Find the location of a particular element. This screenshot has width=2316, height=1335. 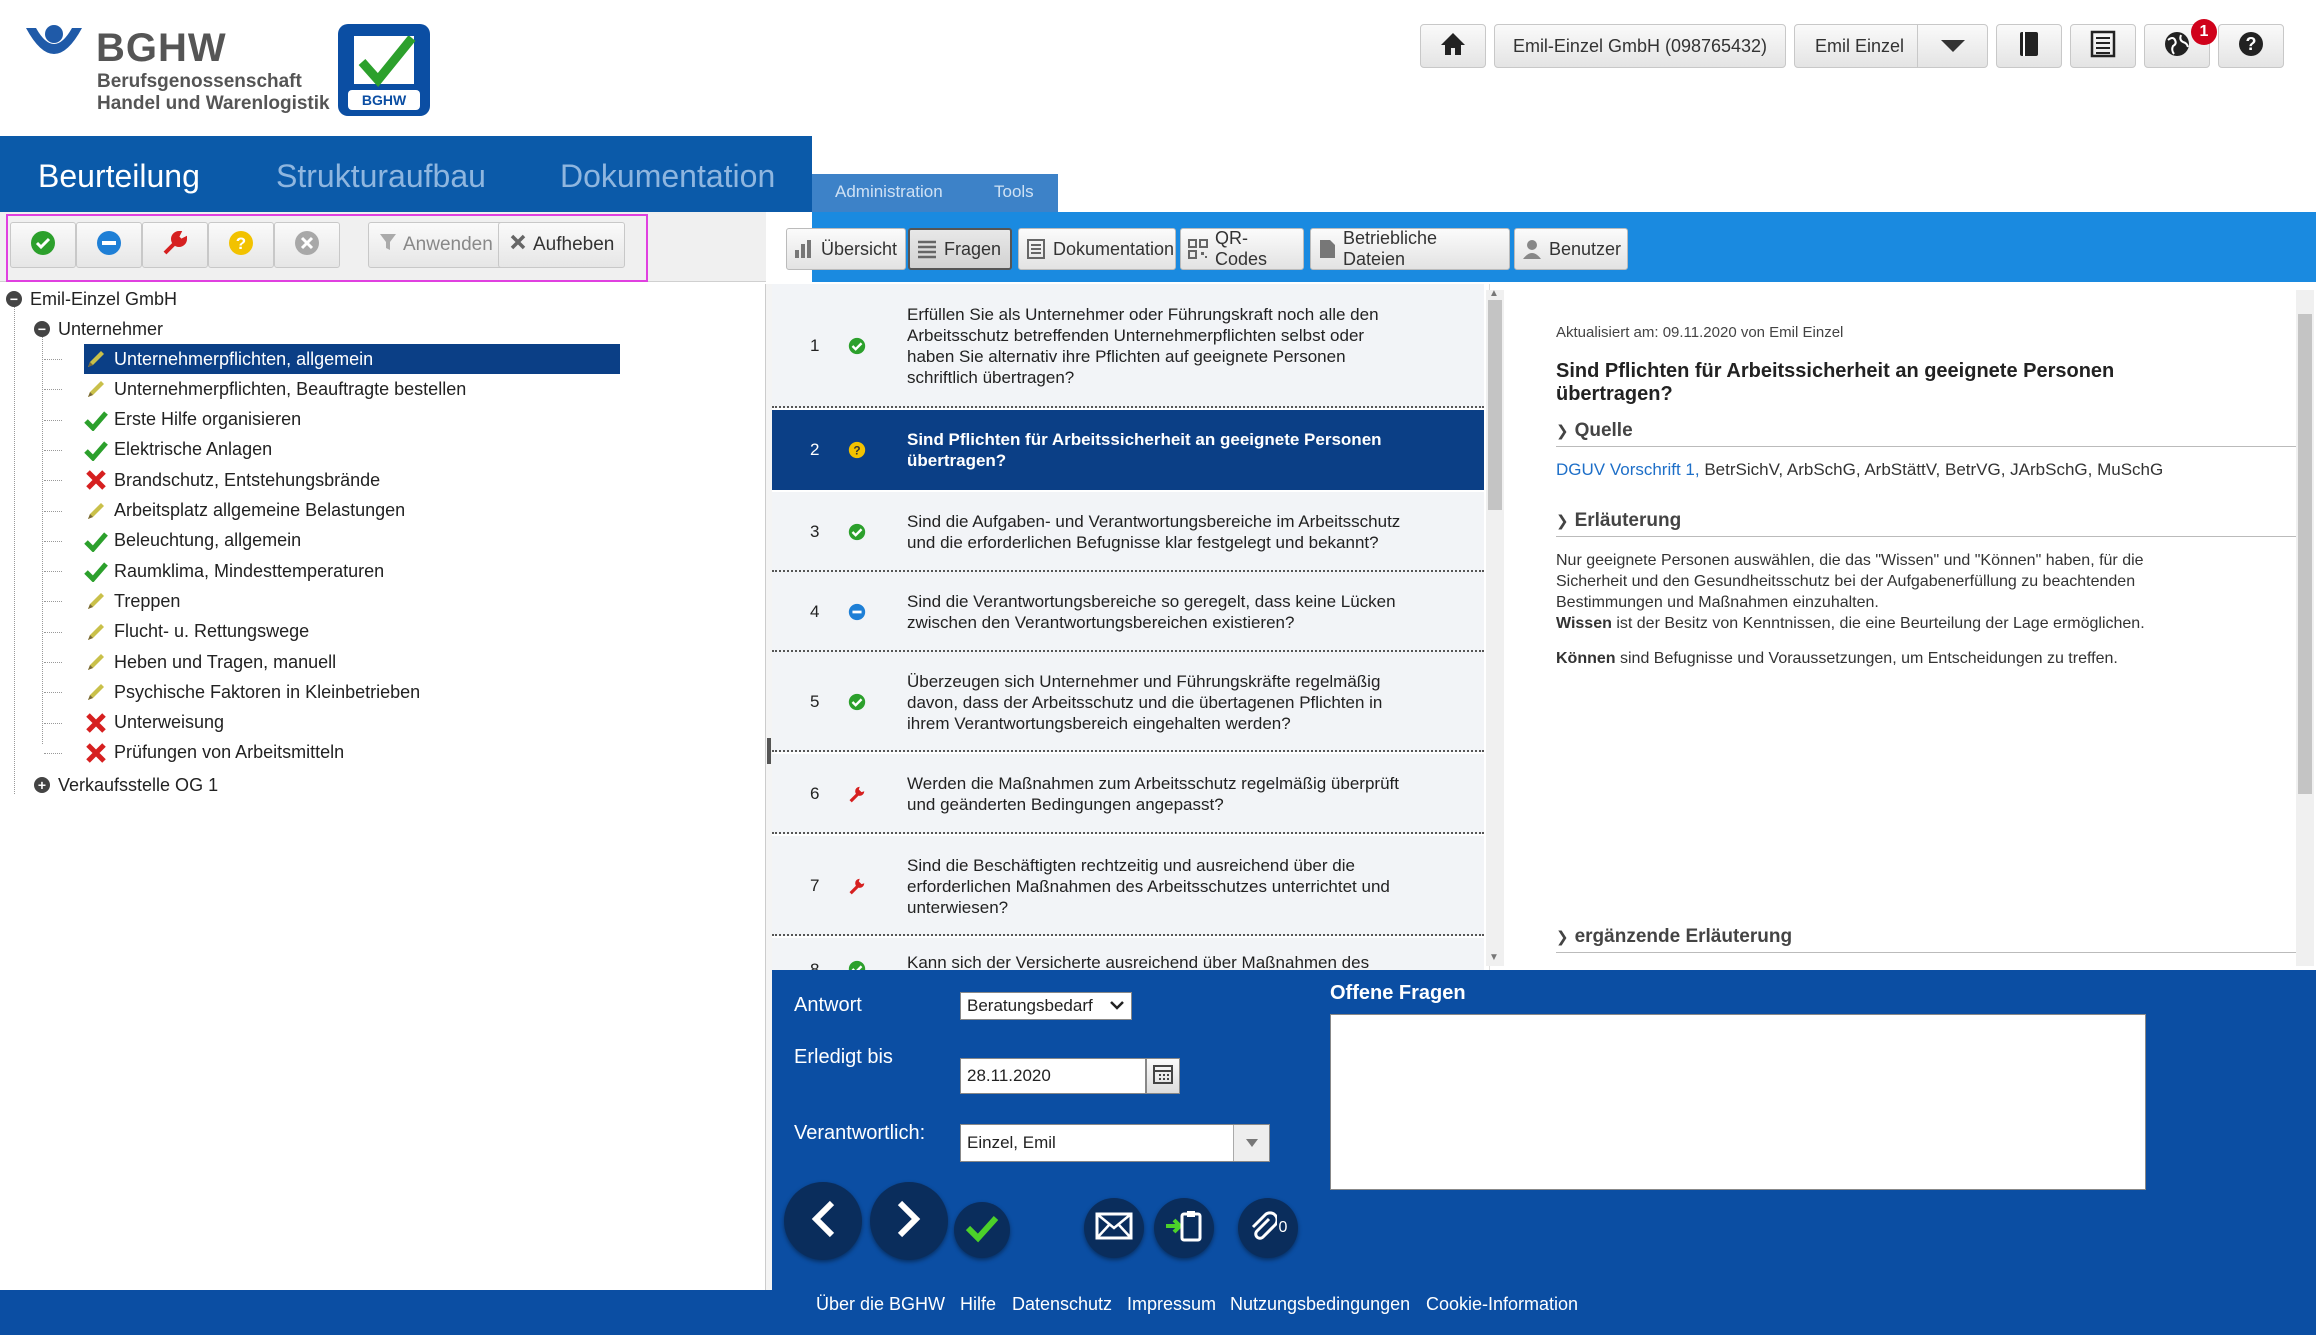

email-button is located at coordinates (1114, 1228).